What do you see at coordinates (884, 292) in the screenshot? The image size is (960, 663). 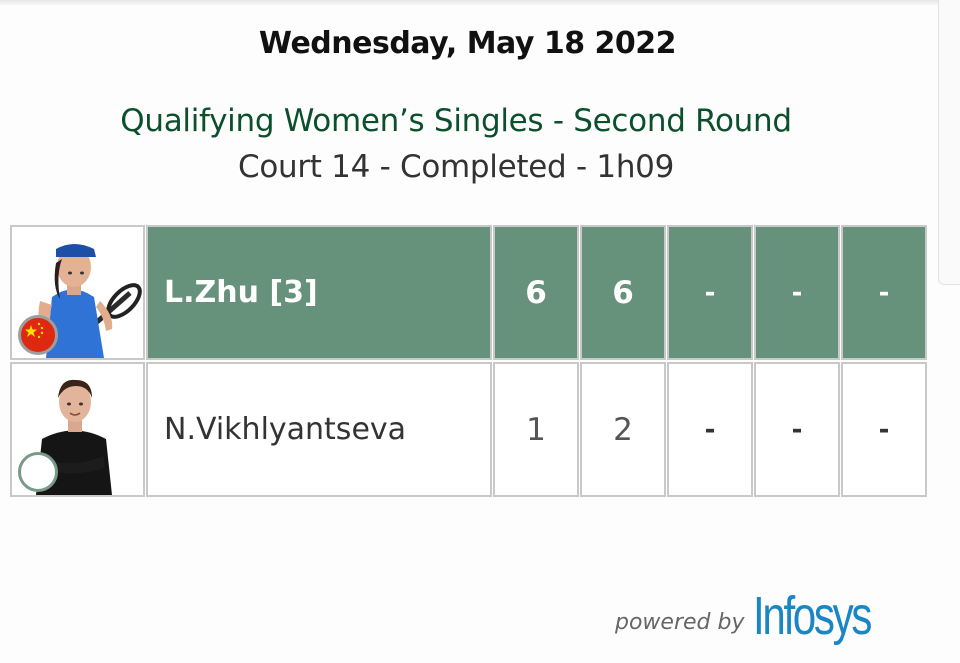 I see `set-score-1-5: -` at bounding box center [884, 292].